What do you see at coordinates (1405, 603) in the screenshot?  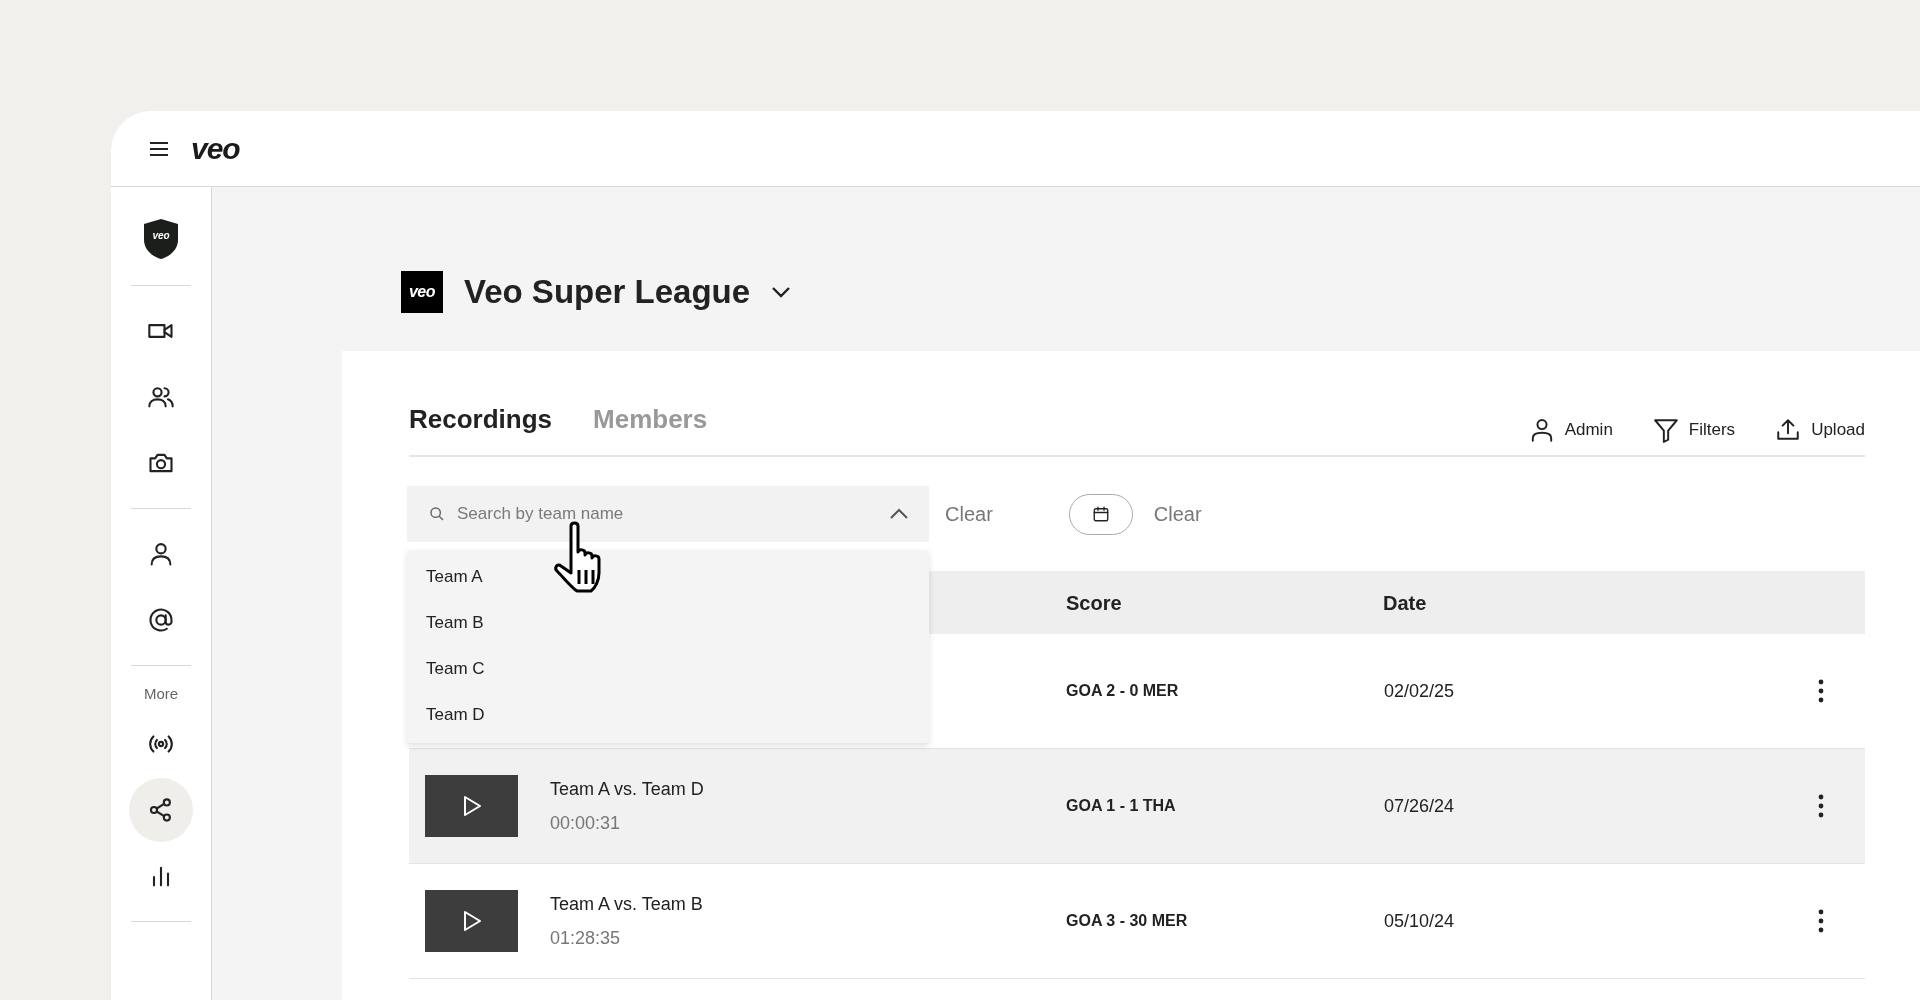 I see `column-header: Date` at bounding box center [1405, 603].